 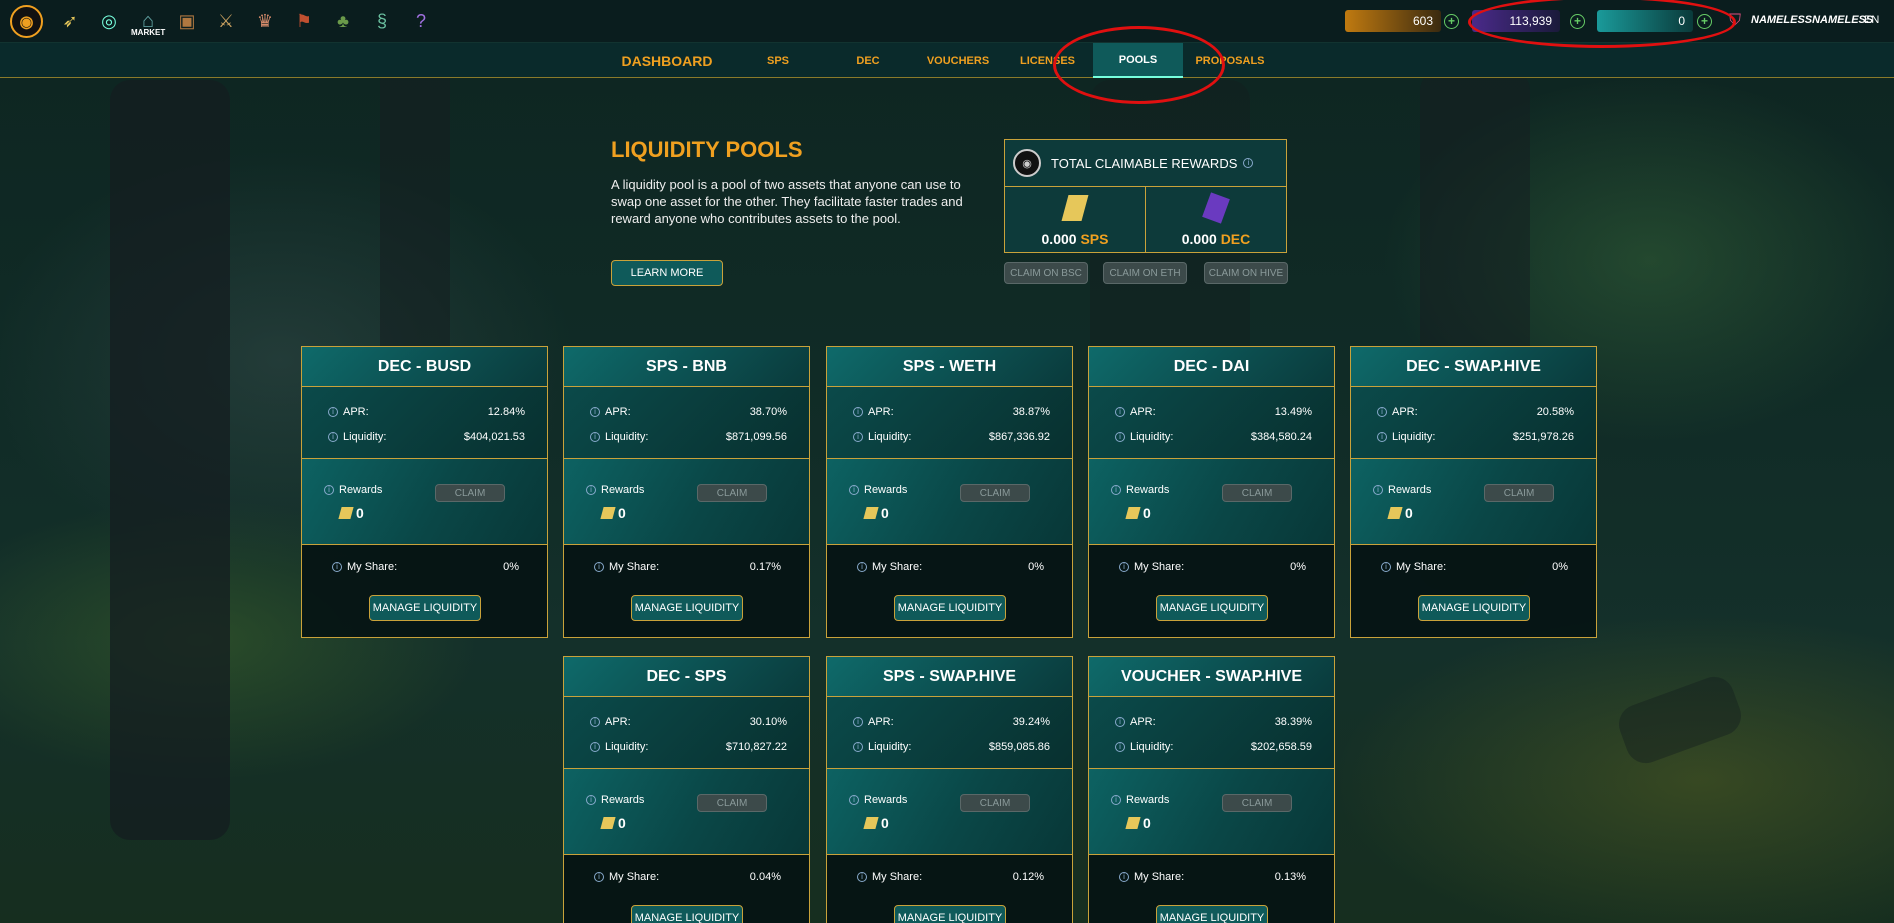 I want to click on liquidity-value: $871,099.56, so click(x=756, y=436).